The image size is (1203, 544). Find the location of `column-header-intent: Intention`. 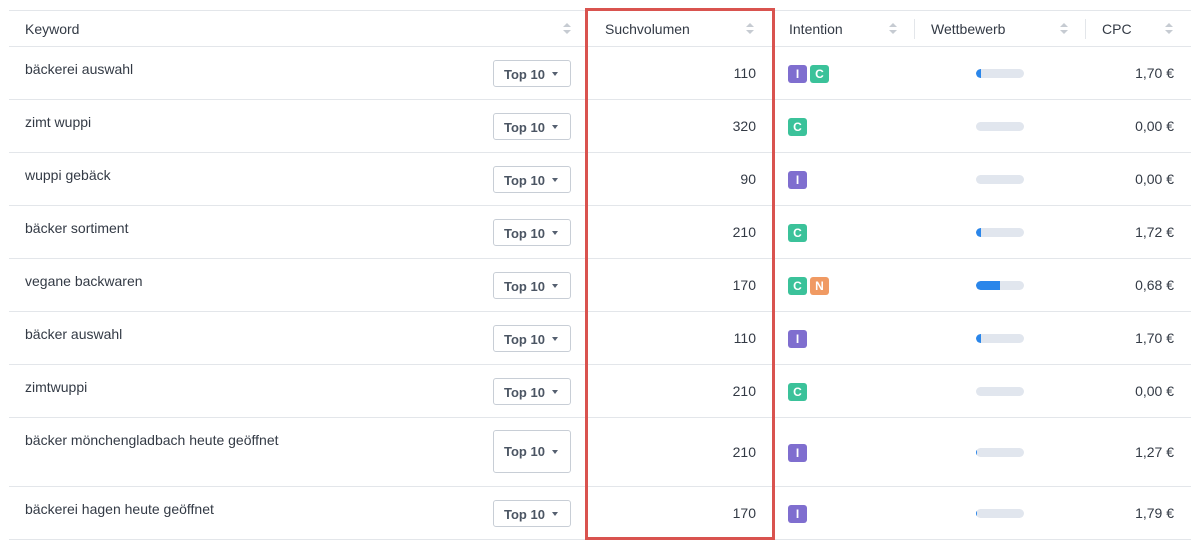

column-header-intent: Intention is located at coordinates (816, 29).